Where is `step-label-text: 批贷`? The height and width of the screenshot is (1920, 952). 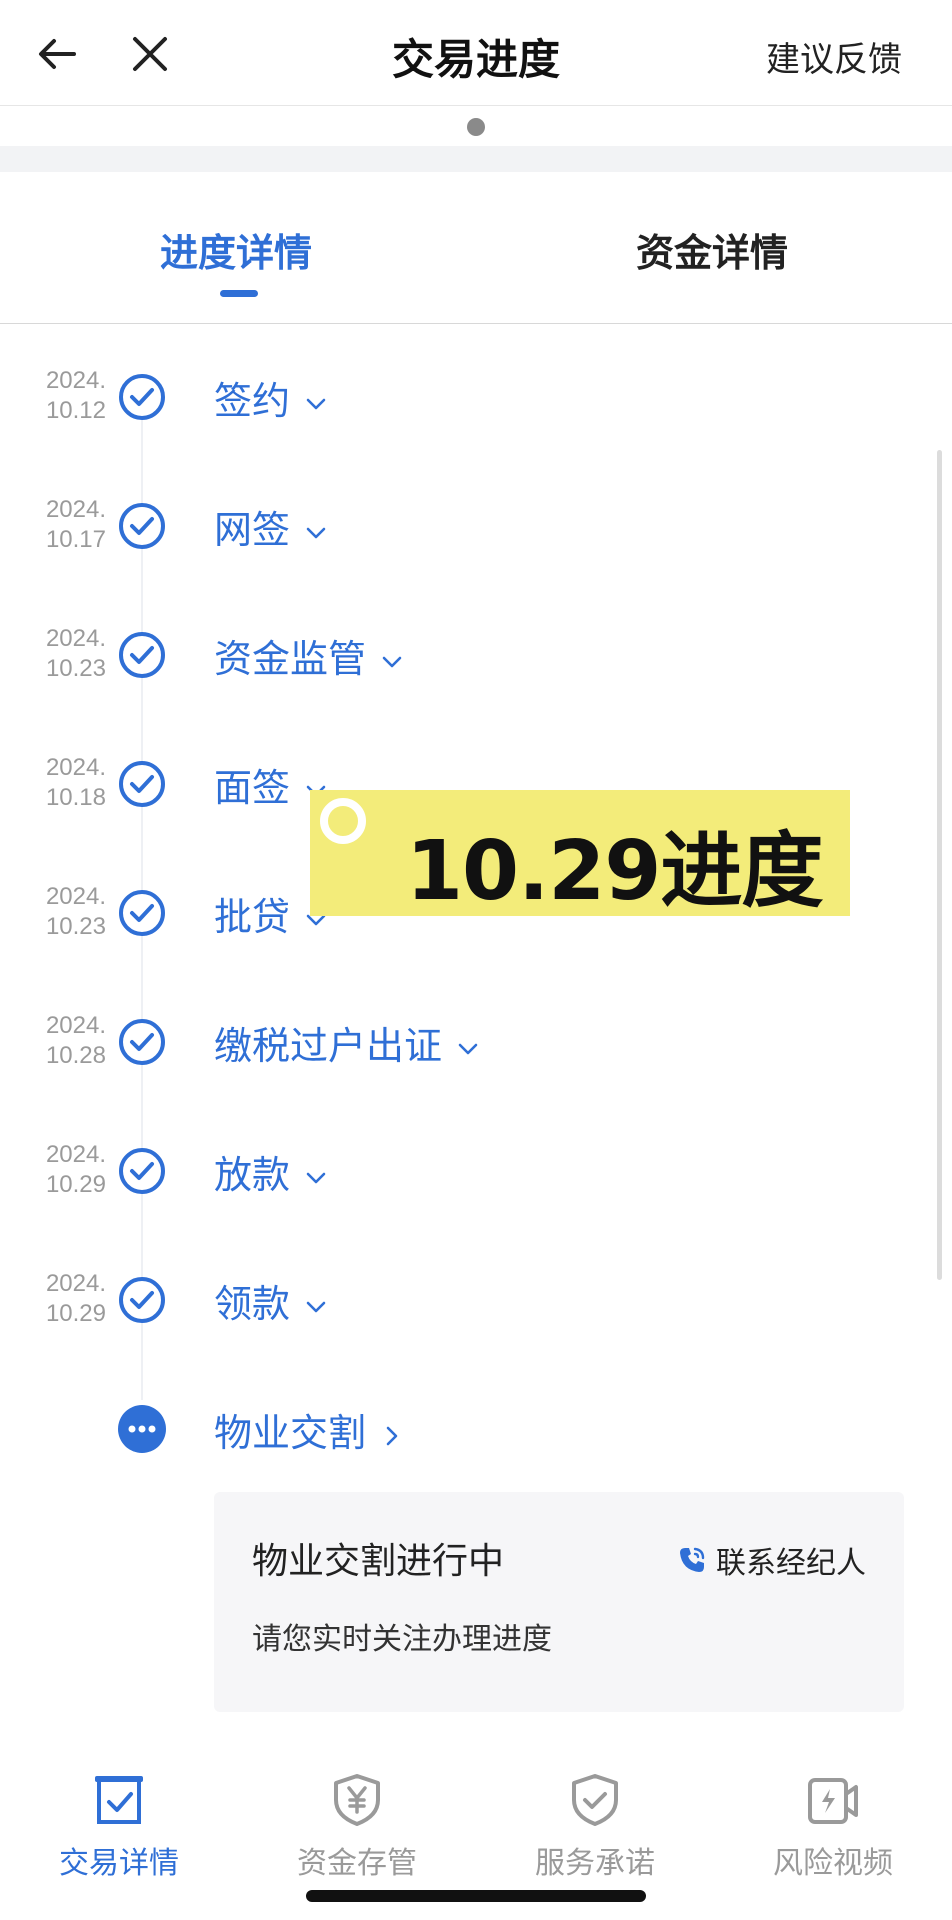
step-label-text: 批贷 is located at coordinates (252, 917).